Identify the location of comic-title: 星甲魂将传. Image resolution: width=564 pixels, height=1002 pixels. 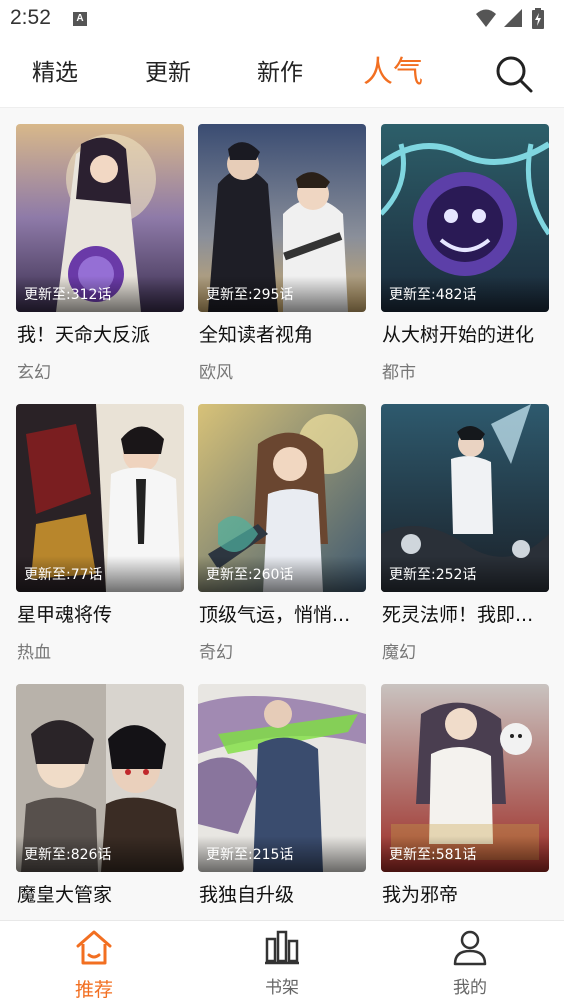
(65, 615).